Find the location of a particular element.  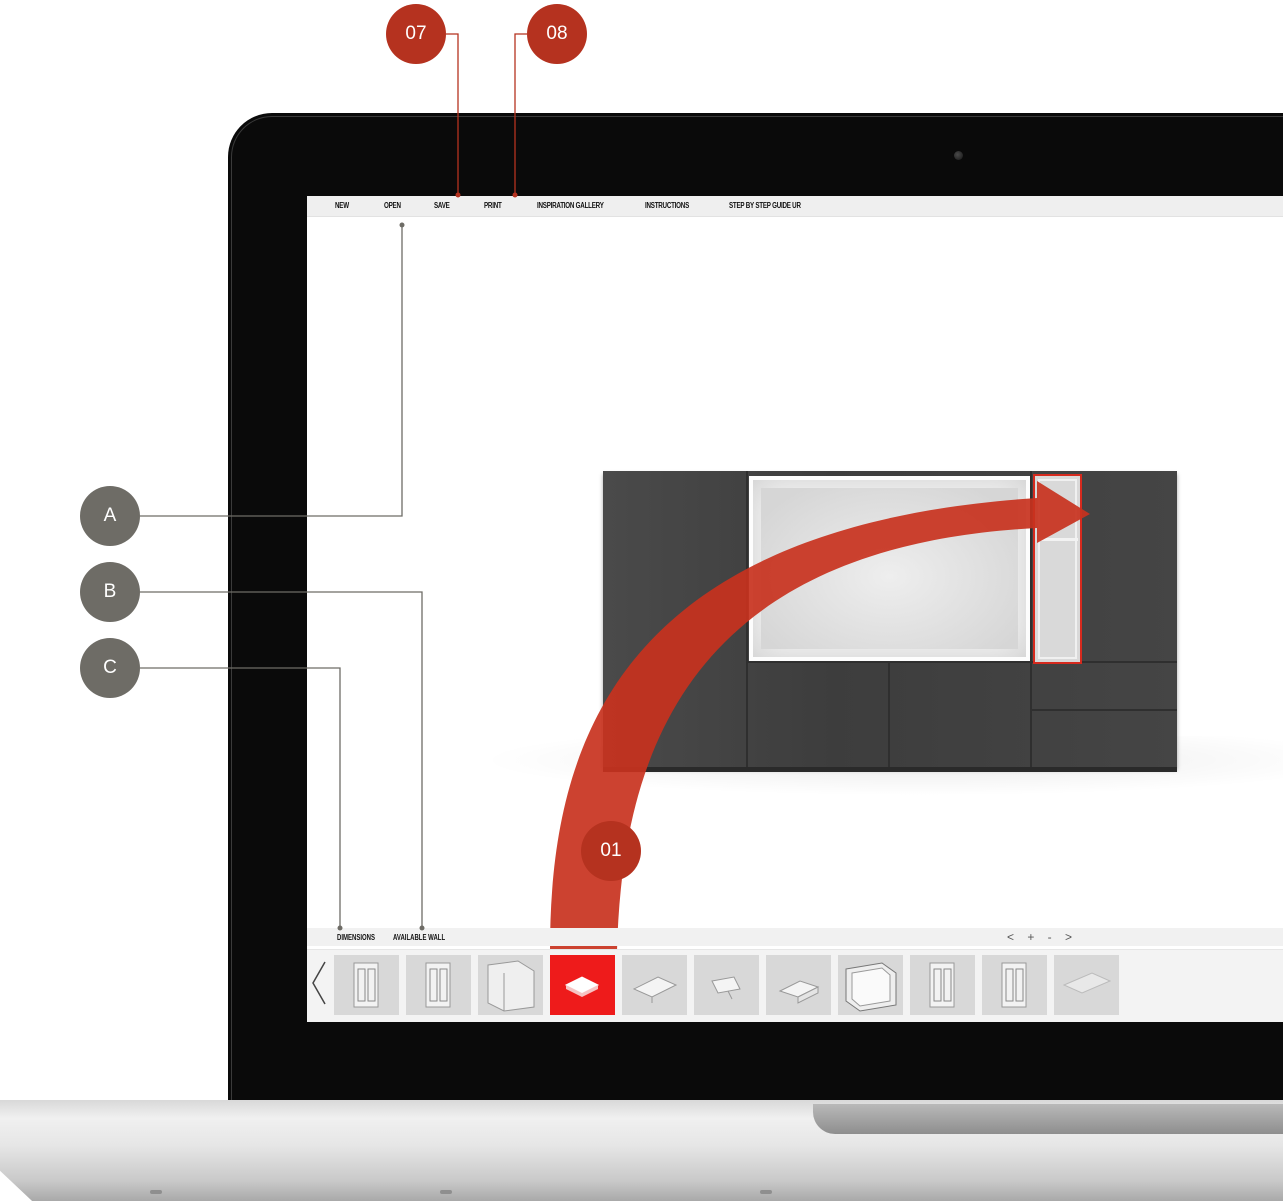

flat-shelf-icon is located at coordinates (655, 989).